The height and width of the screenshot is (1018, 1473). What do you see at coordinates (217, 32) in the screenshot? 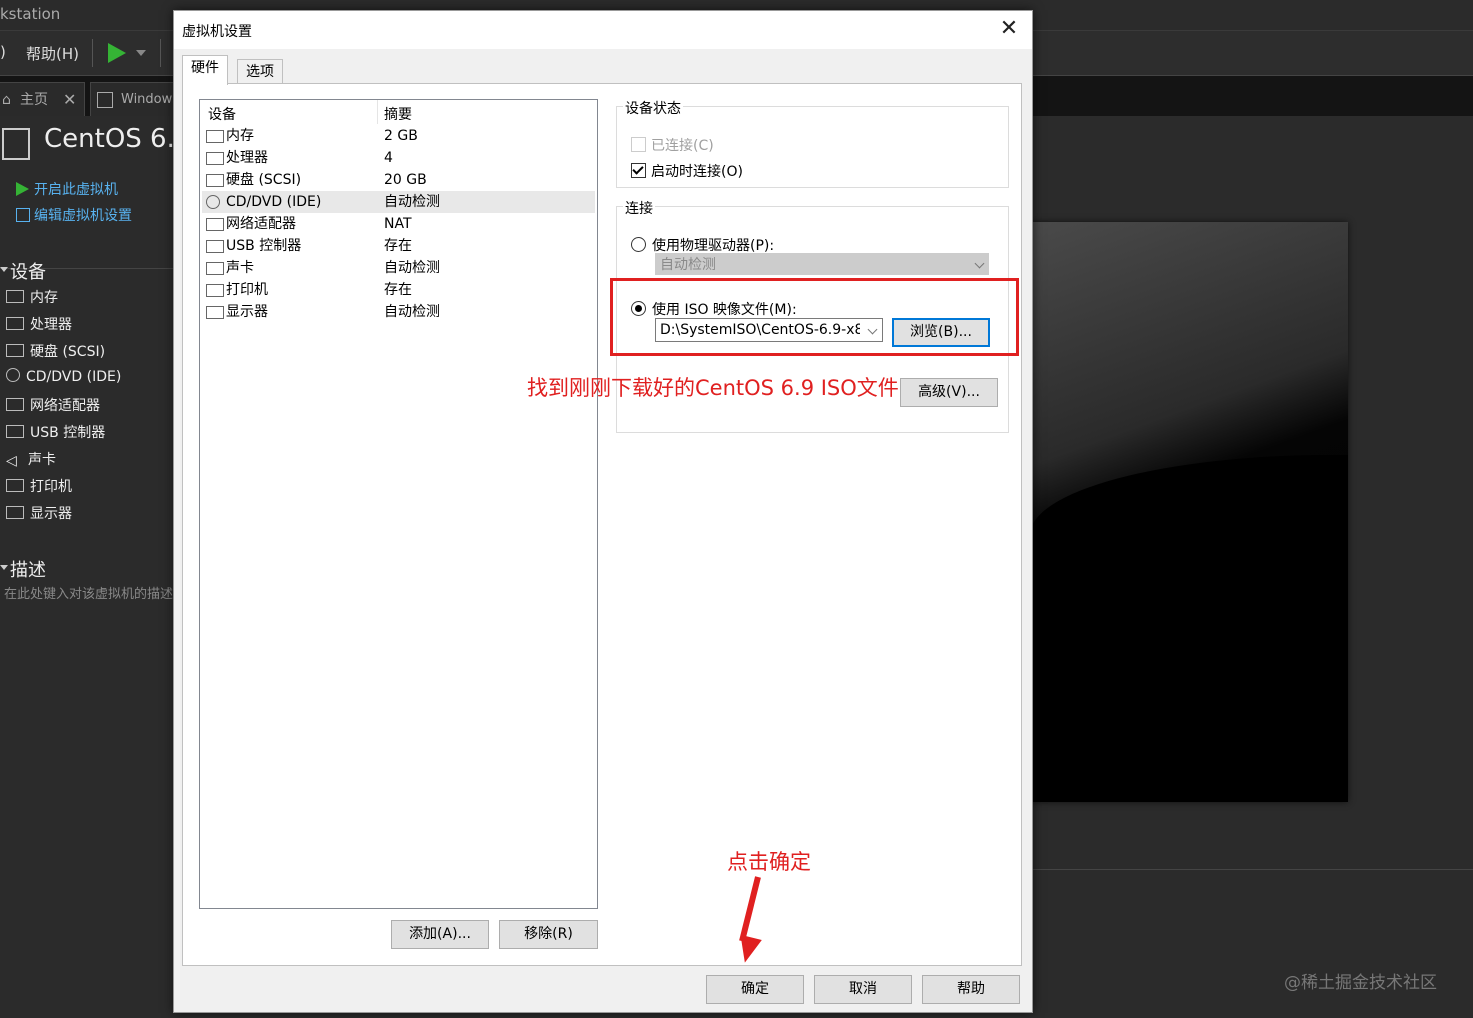
I see `dialog-title: 虚拟机设置` at bounding box center [217, 32].